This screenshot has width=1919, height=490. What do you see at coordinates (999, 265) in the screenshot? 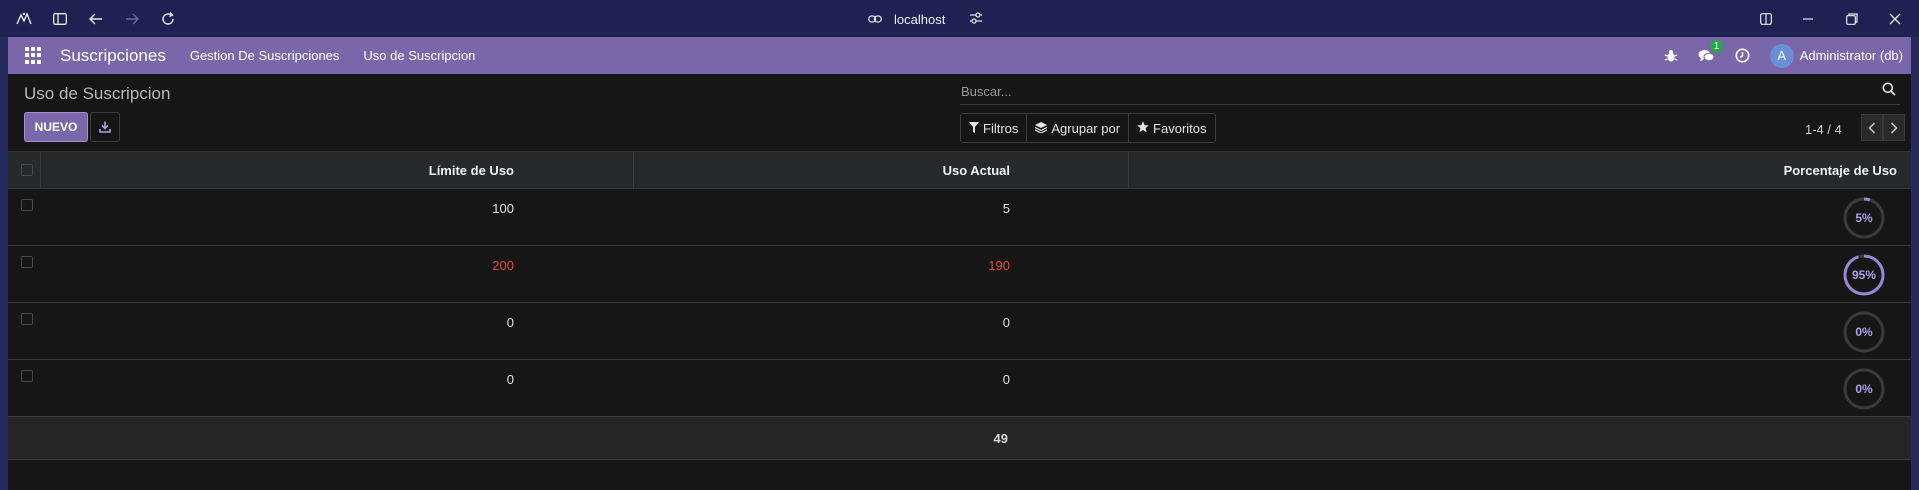
I see `current-cell: 190` at bounding box center [999, 265].